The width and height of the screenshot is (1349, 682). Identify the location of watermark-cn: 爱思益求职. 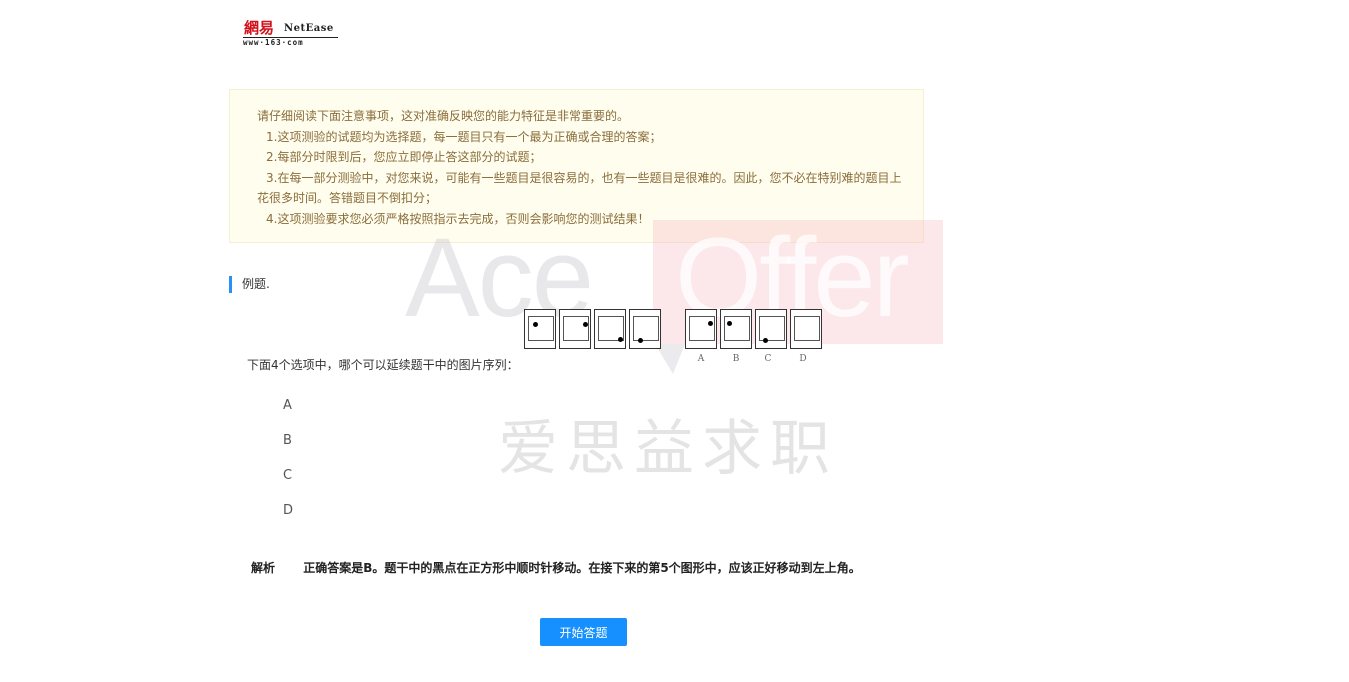
(668, 449).